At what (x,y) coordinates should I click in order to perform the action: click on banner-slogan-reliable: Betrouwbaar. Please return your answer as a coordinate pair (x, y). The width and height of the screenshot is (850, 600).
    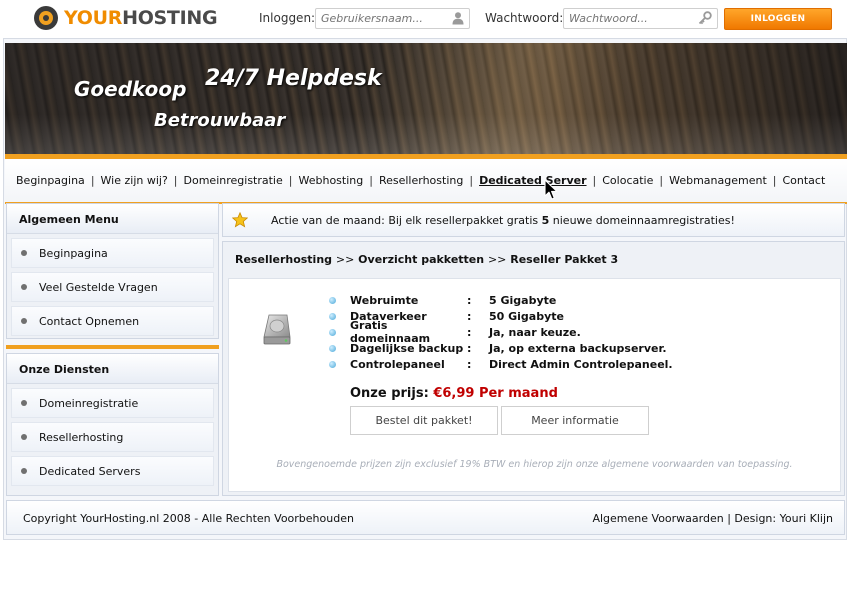
    Looking at the image, I should click on (220, 120).